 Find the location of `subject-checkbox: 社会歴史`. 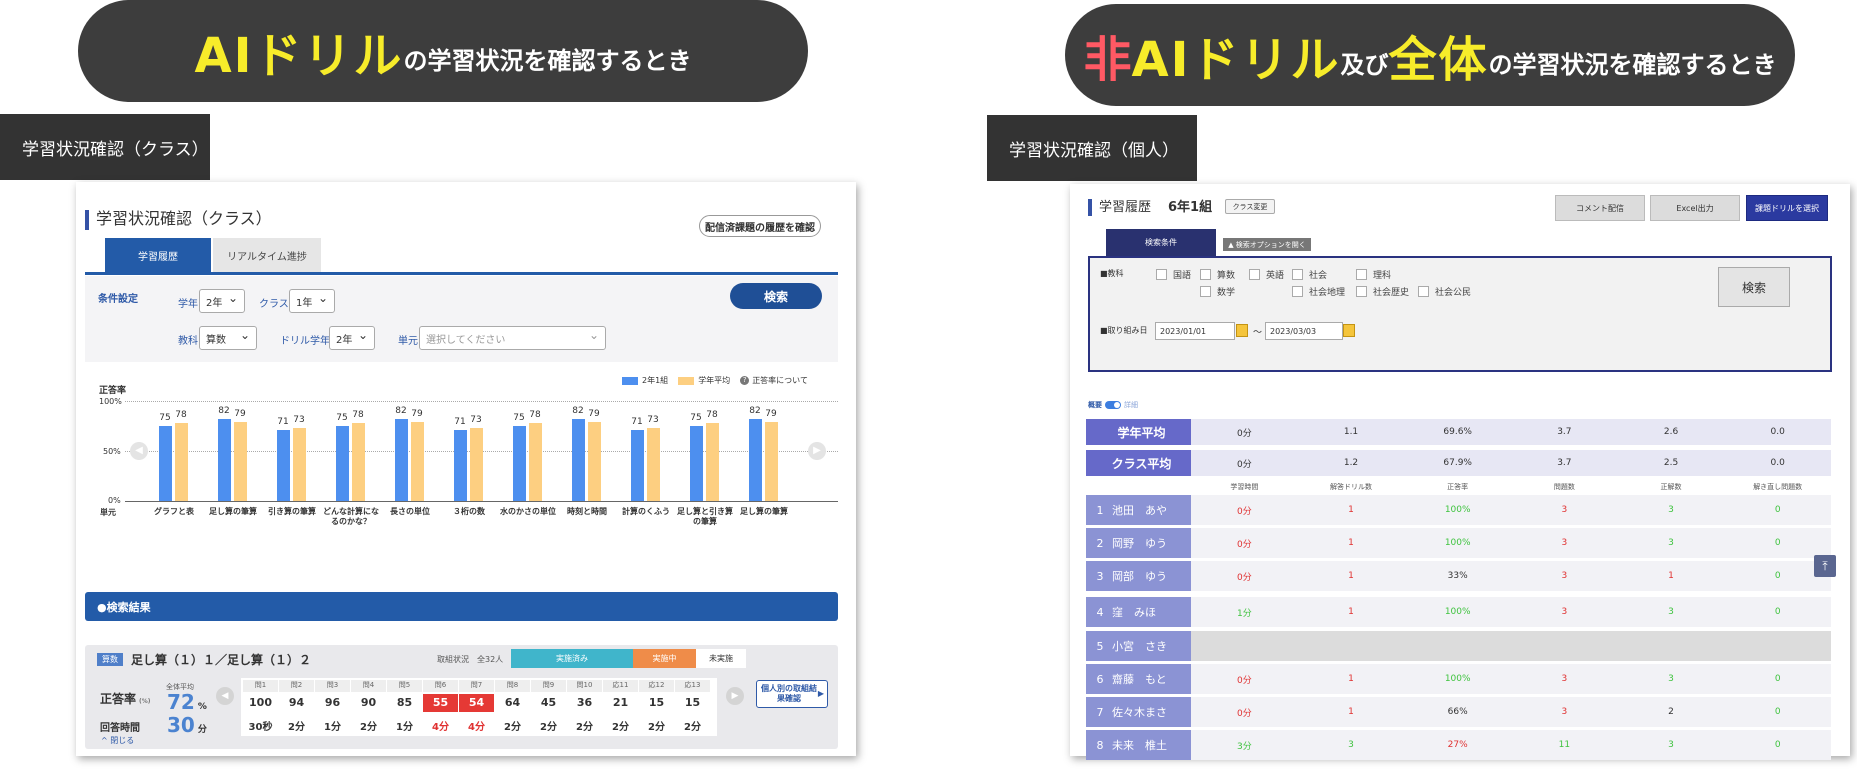

subject-checkbox: 社会歴史 is located at coordinates (1382, 291).